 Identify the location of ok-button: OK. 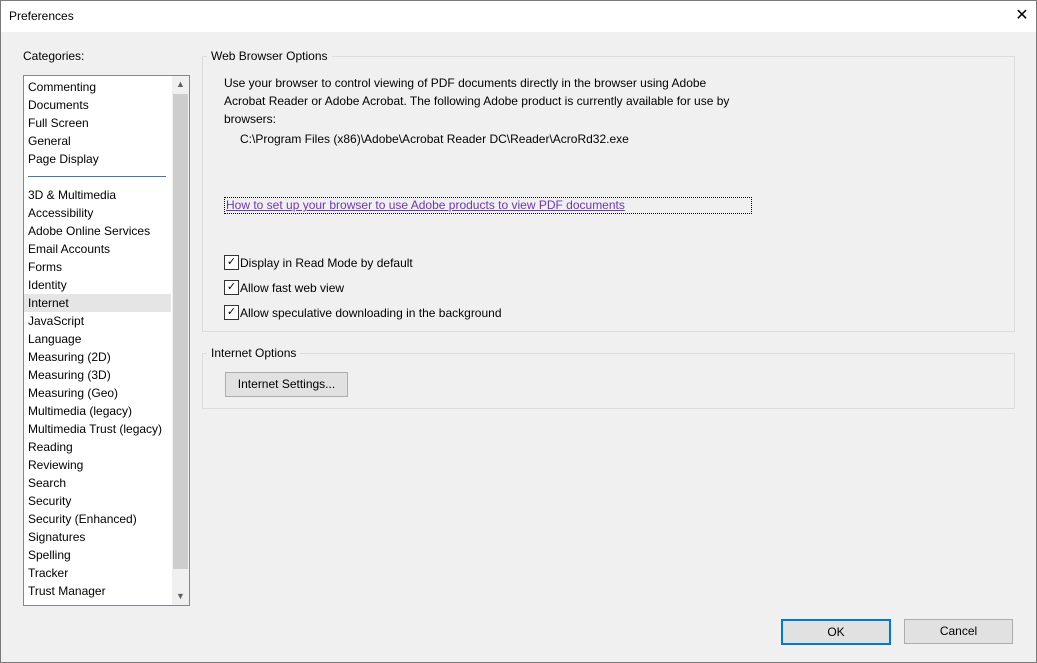
(836, 632).